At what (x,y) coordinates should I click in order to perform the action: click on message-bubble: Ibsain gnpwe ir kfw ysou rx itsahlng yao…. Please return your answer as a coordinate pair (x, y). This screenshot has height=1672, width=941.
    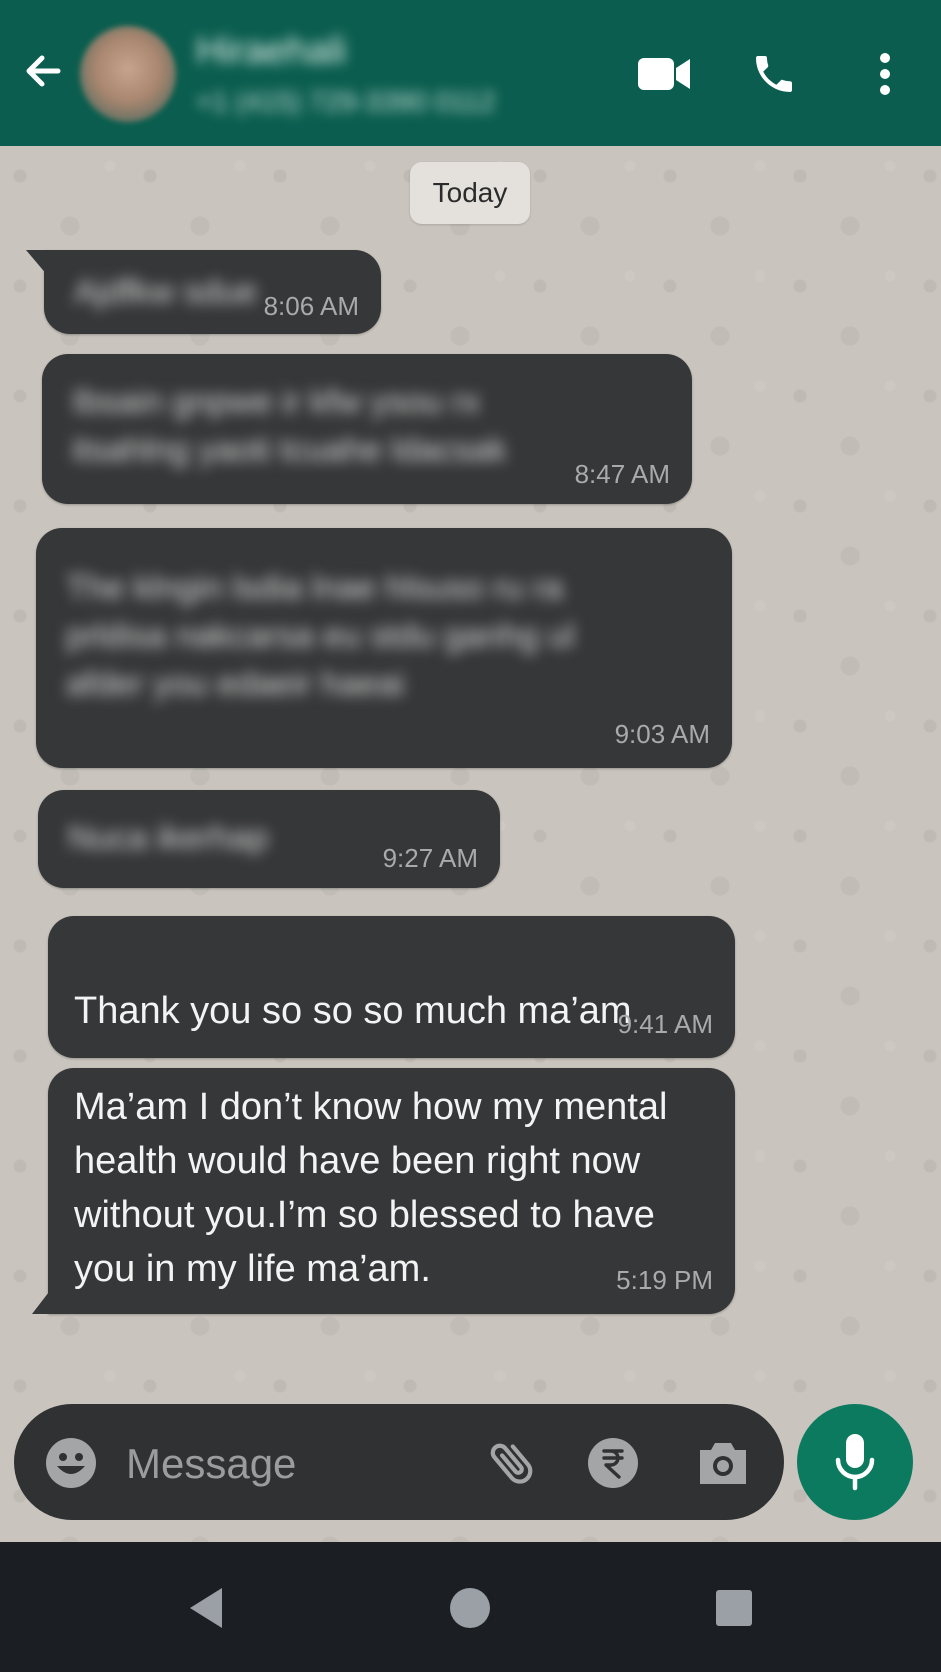
    Looking at the image, I should click on (367, 429).